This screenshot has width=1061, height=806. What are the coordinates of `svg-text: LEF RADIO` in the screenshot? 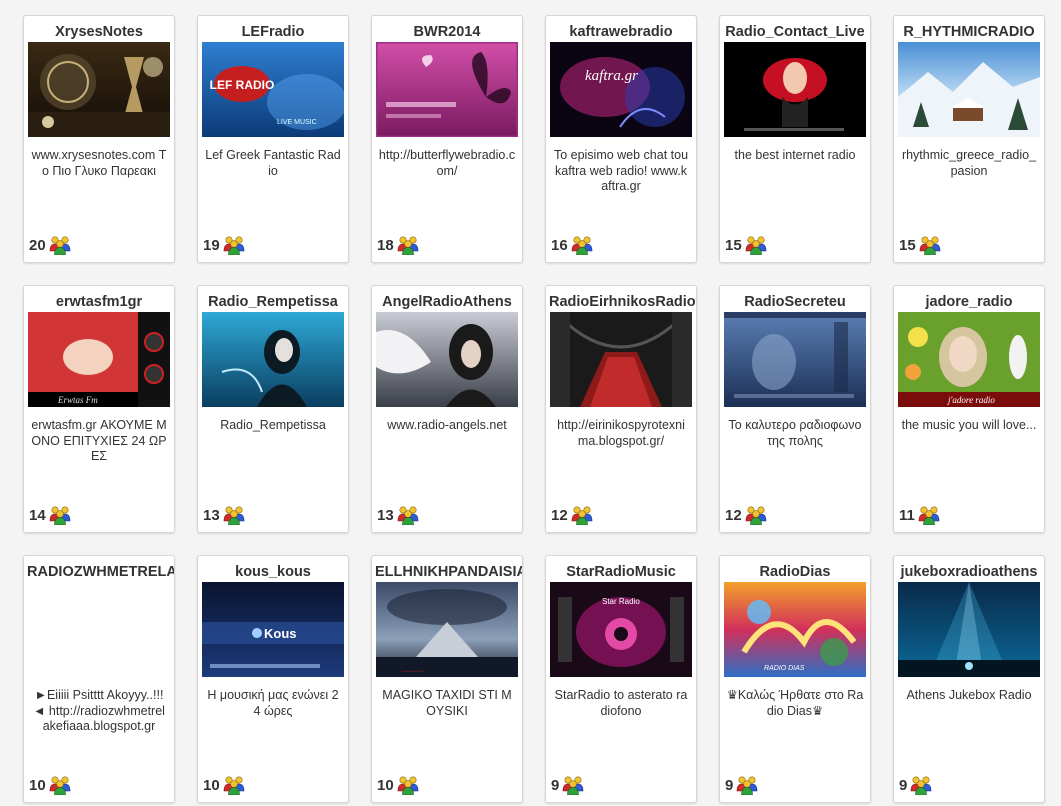 It's located at (242, 85).